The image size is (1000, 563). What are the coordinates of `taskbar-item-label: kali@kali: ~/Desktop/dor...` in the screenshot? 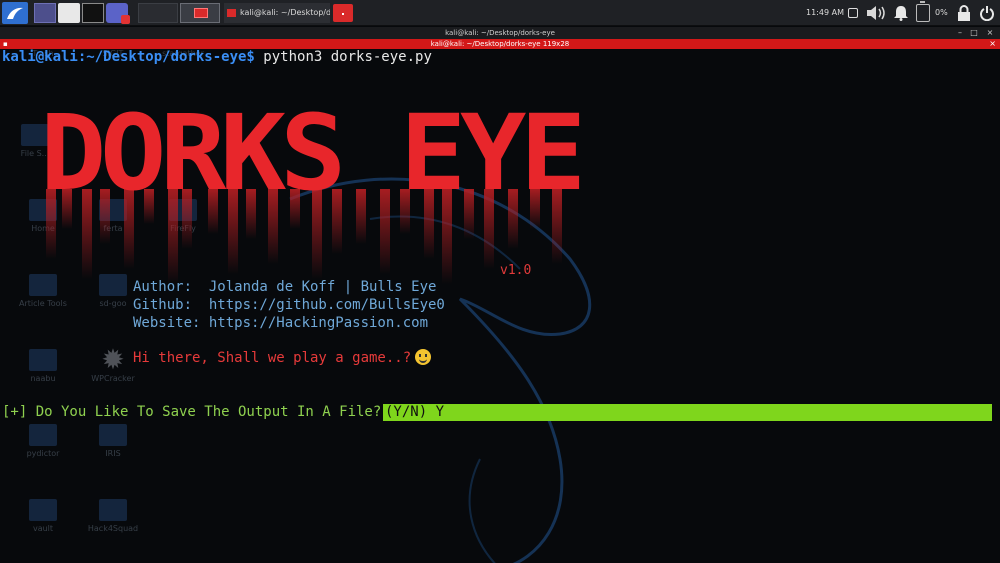 It's located at (285, 12).